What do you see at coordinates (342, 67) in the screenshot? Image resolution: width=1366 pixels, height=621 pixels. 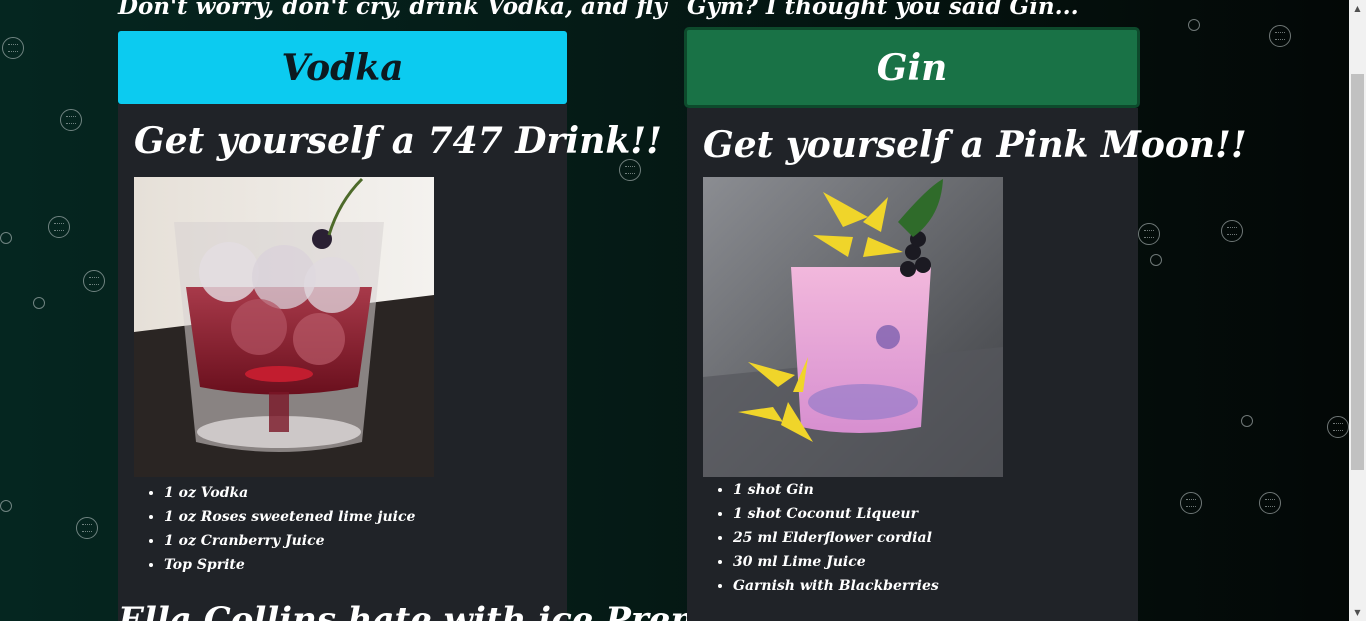 I see `vodka-button: Vodka` at bounding box center [342, 67].